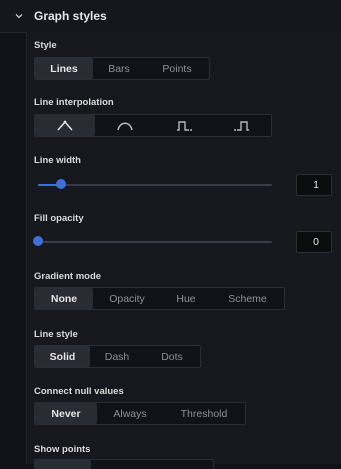 Image resolution: width=341 pixels, height=469 pixels. Describe the element at coordinates (130, 413) in the screenshot. I see `connect-null-option-always: Always` at that location.